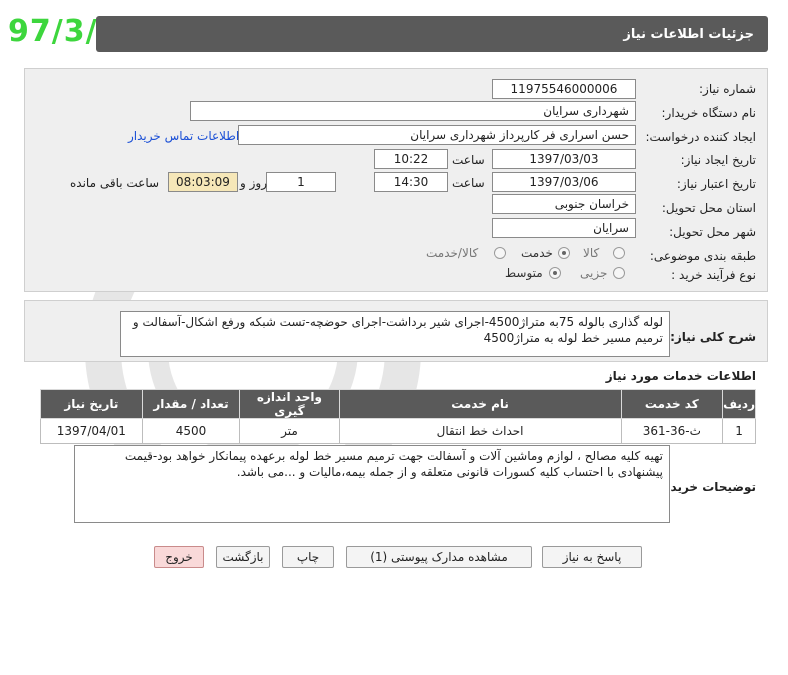 This screenshot has height=675, width=788. I want to click on validity-date-field: 1397/03/06, so click(564, 182).